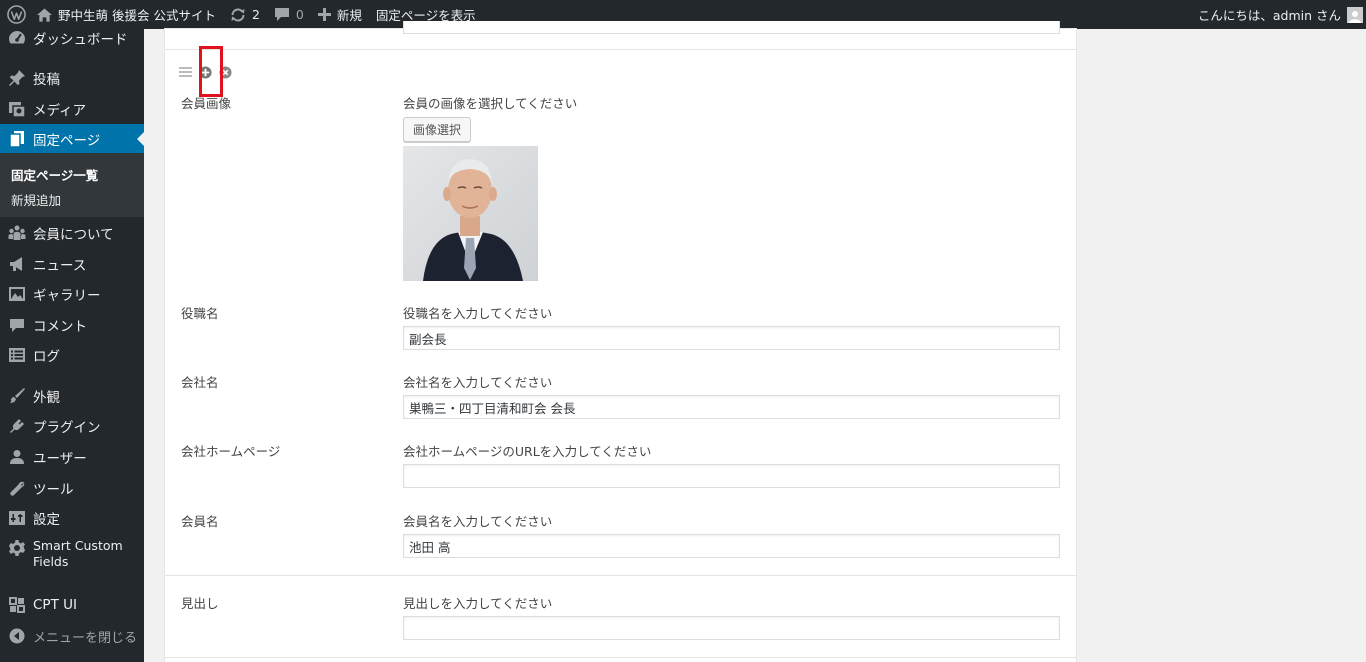  What do you see at coordinates (200, 521) in the screenshot?
I see `member-name-label: 会員名` at bounding box center [200, 521].